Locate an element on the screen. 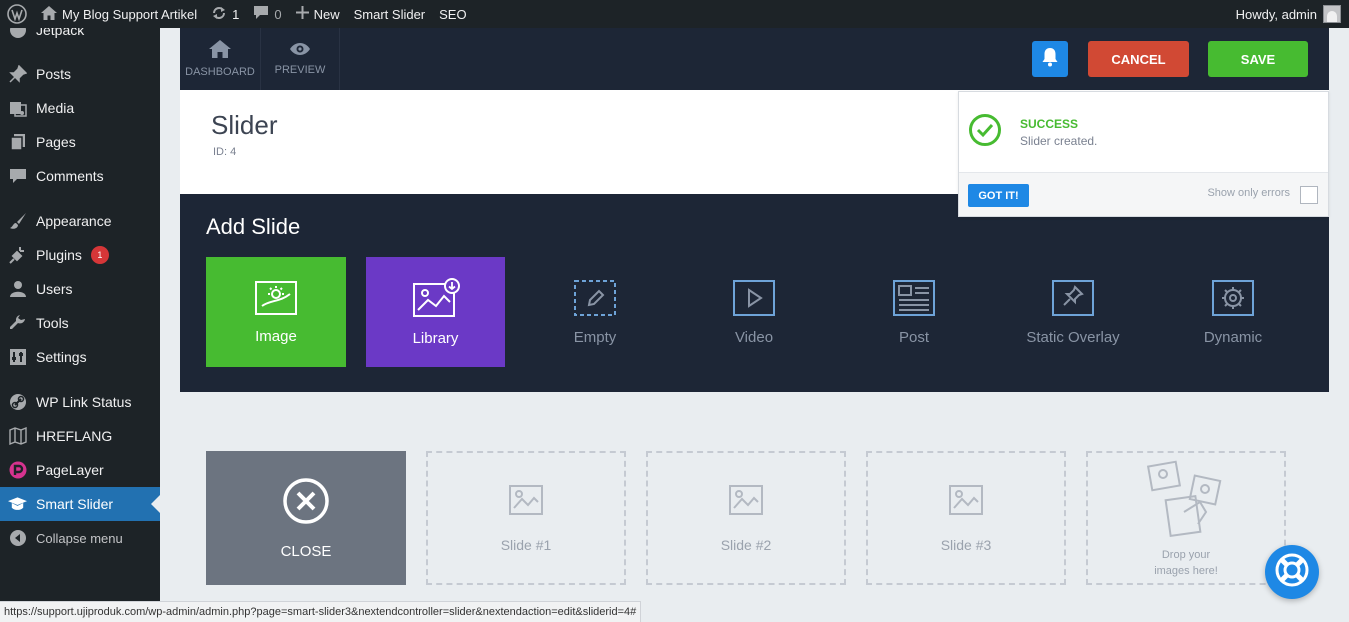  updates-count: 1 is located at coordinates (236, 14).